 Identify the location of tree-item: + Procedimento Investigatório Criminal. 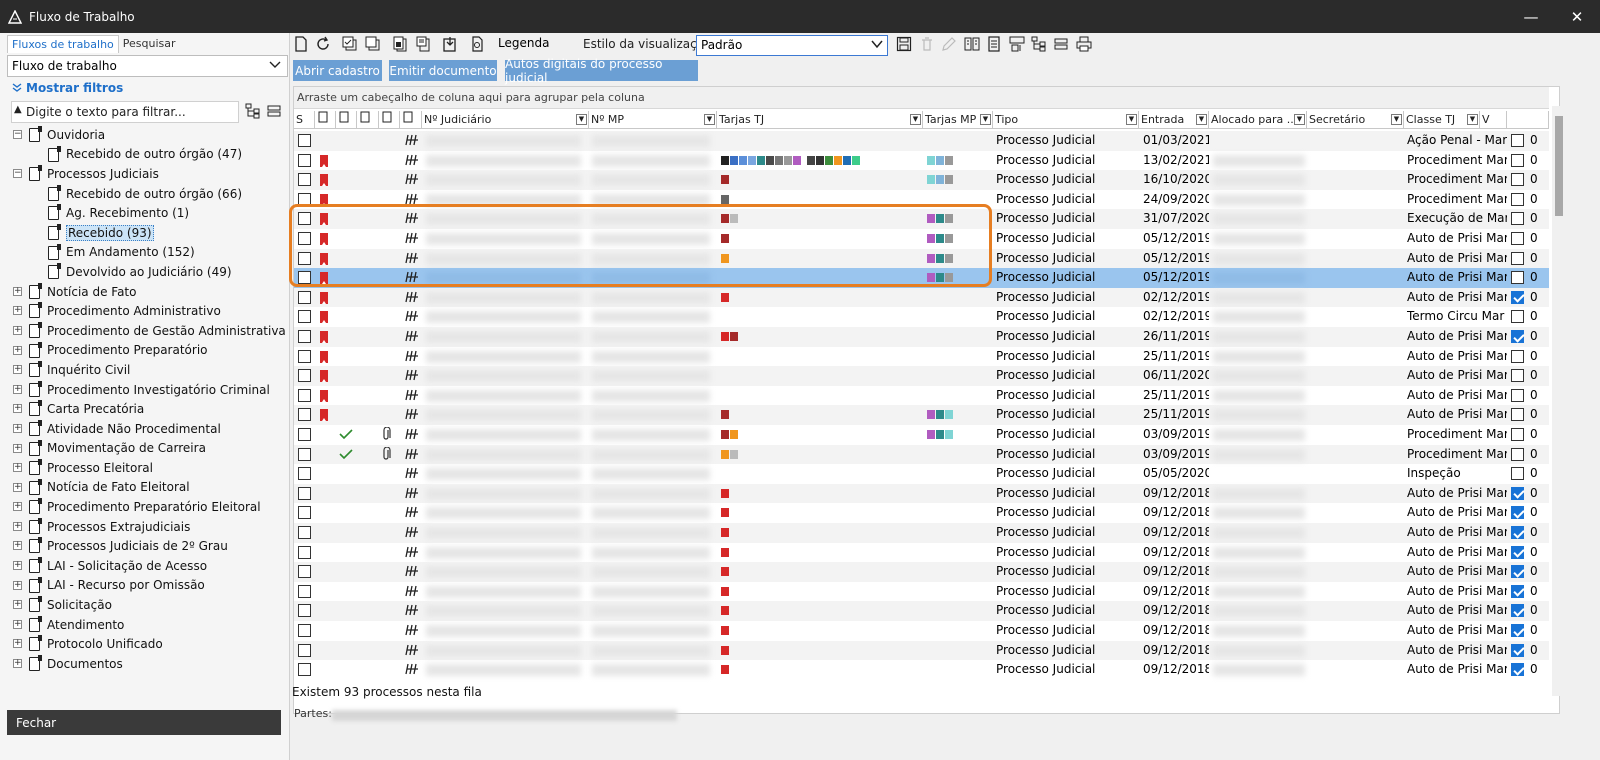
(145, 390).